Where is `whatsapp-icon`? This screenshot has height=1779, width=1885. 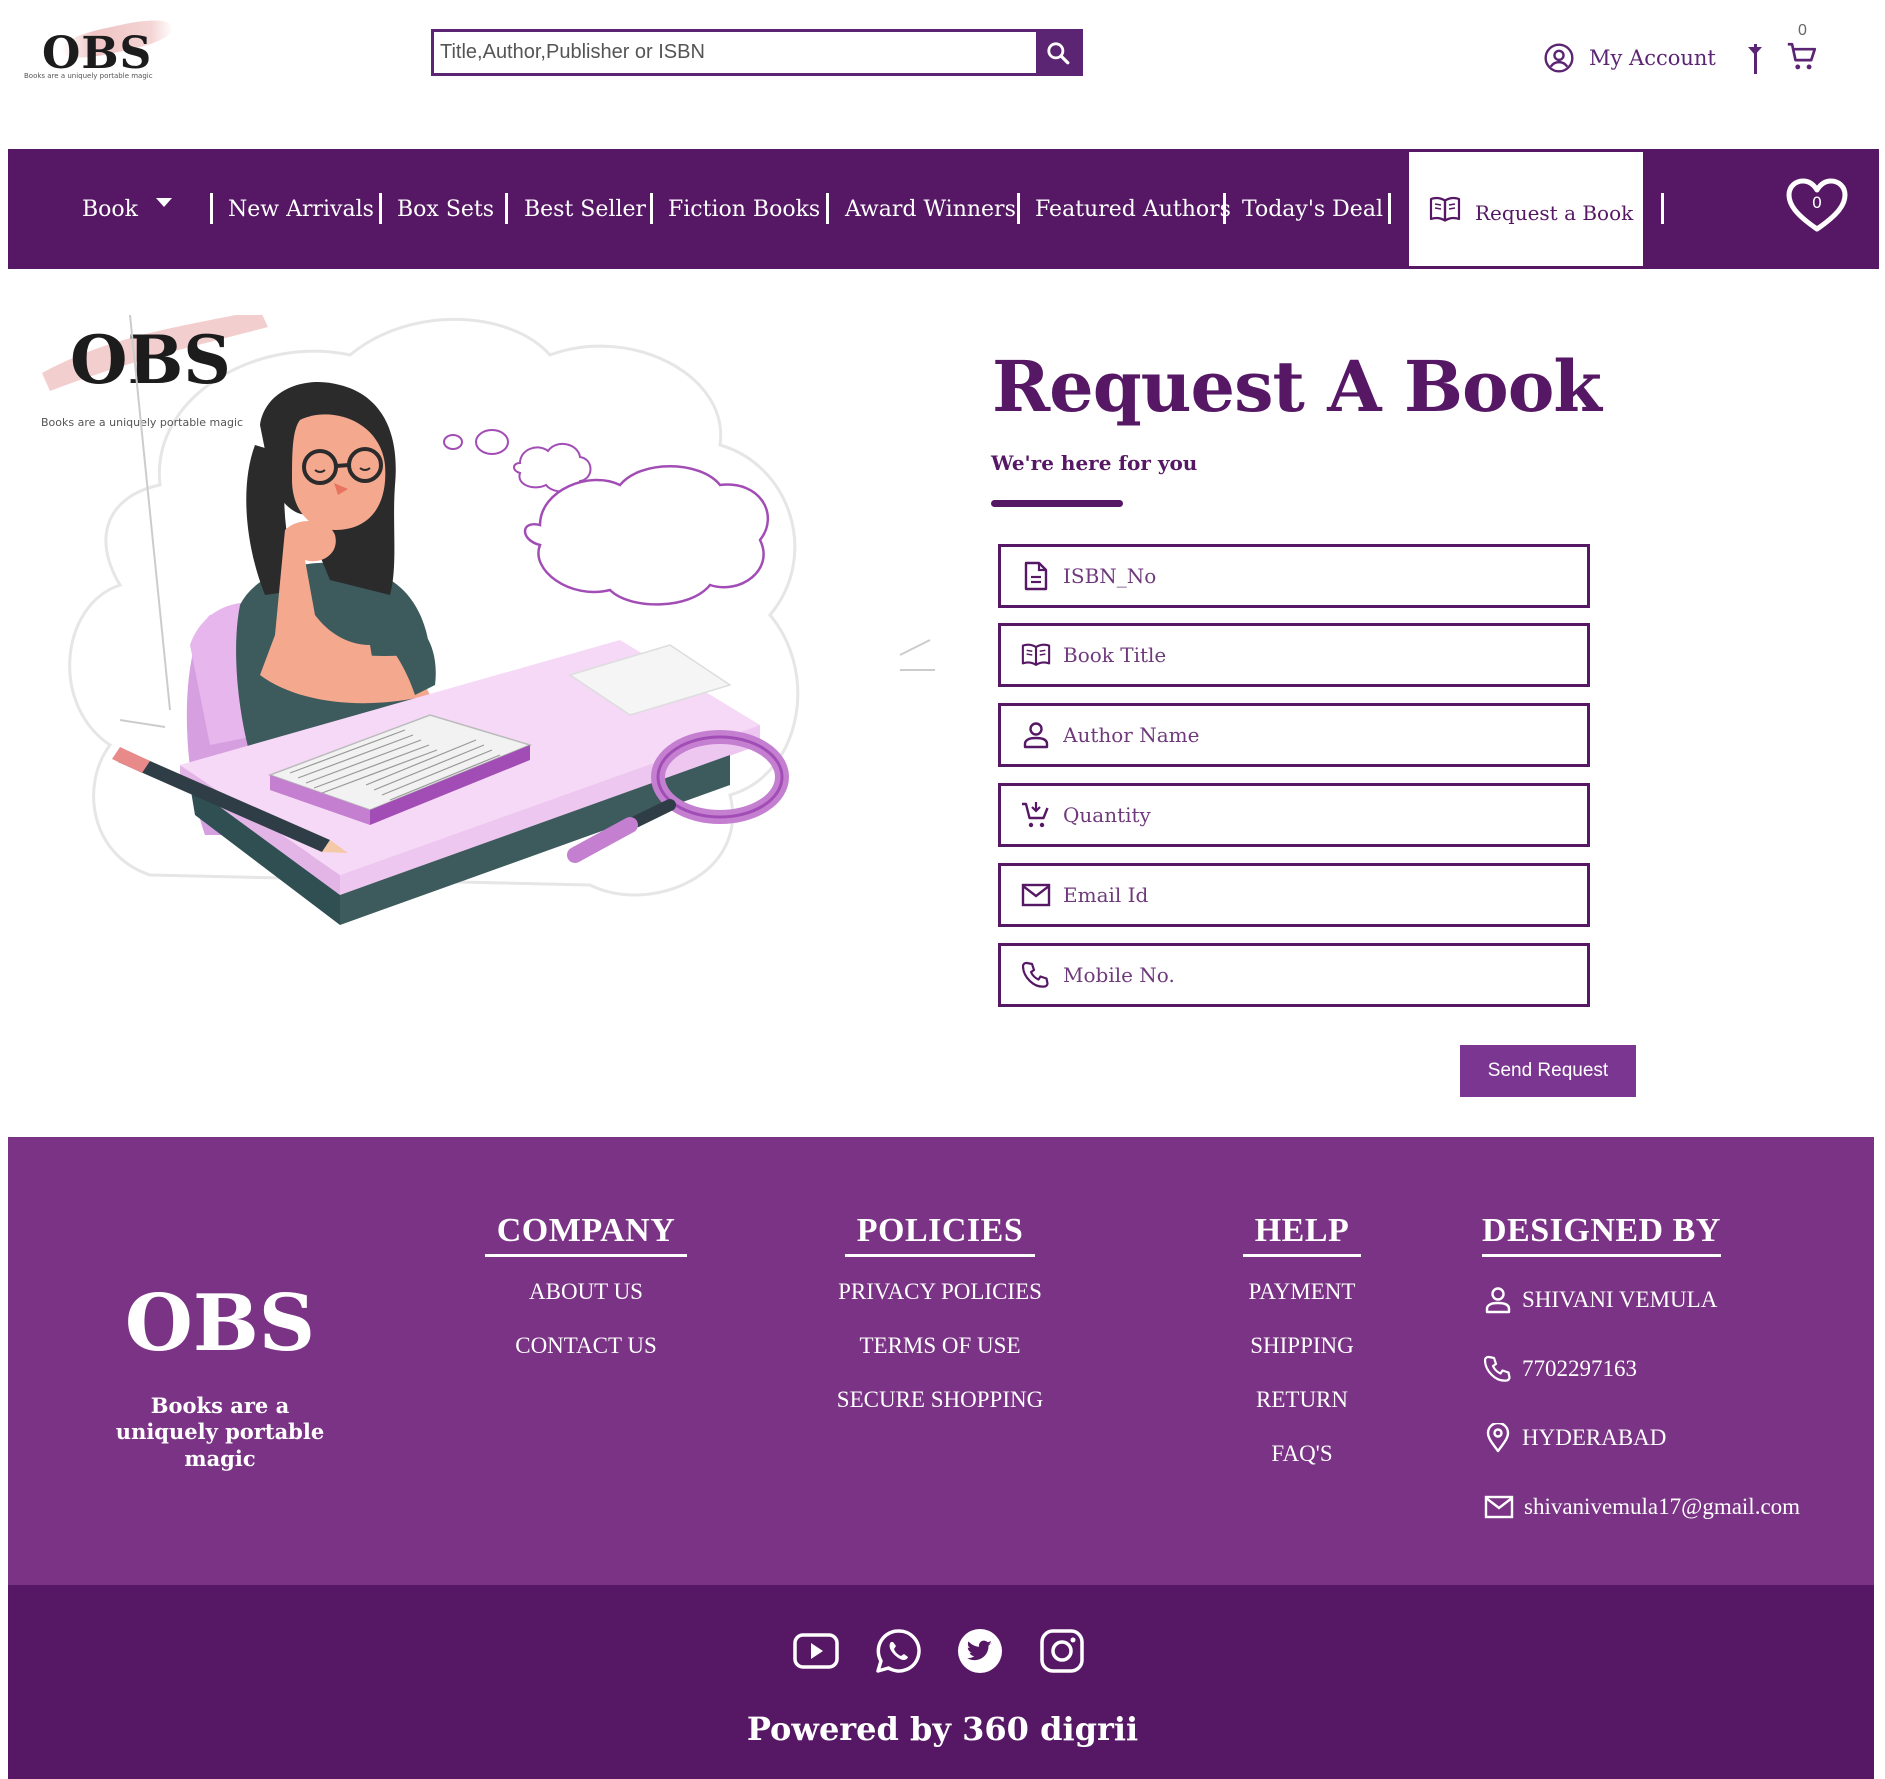 whatsapp-icon is located at coordinates (898, 1651).